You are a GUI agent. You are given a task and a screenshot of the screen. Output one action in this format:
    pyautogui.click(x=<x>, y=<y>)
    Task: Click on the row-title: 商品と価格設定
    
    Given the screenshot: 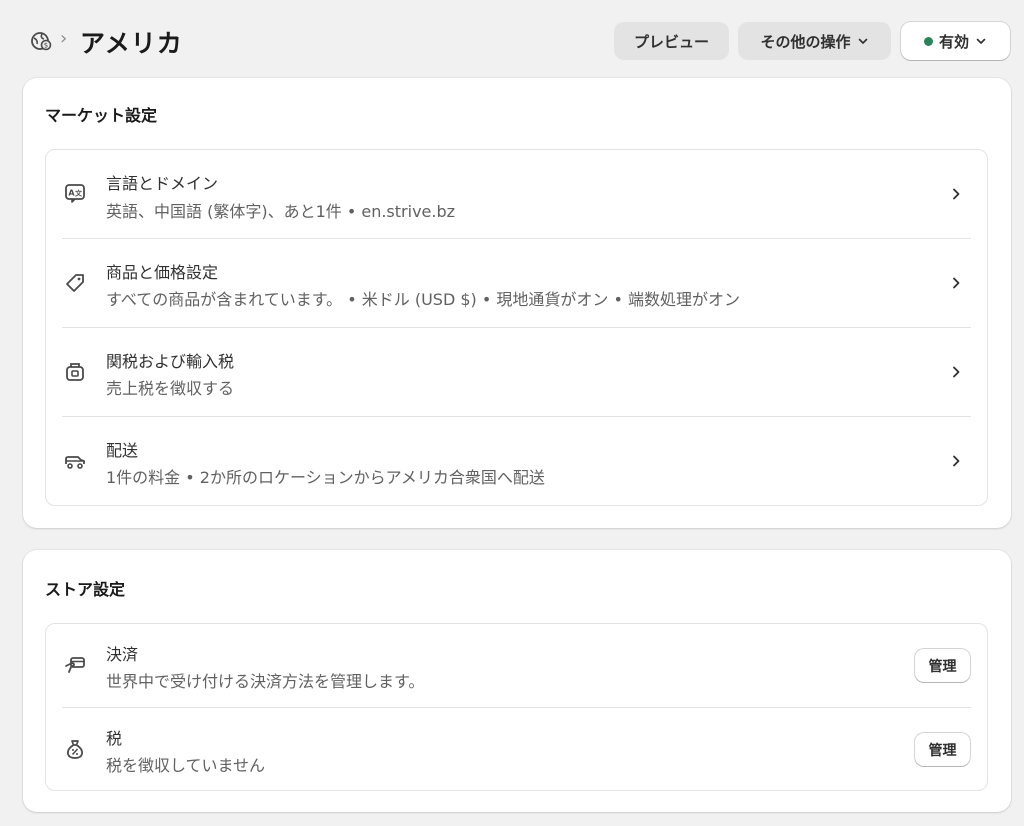 What is the action you would take?
    pyautogui.click(x=162, y=272)
    